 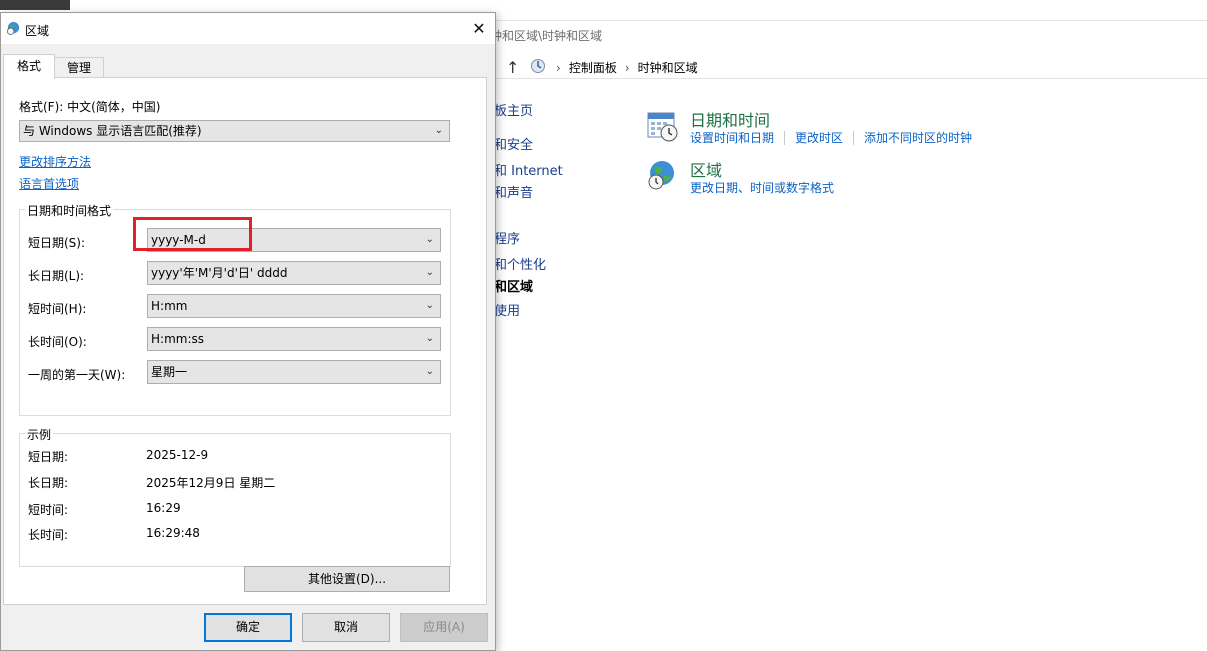 I want to click on example-long-date-label: 长日期:, so click(x=48, y=483).